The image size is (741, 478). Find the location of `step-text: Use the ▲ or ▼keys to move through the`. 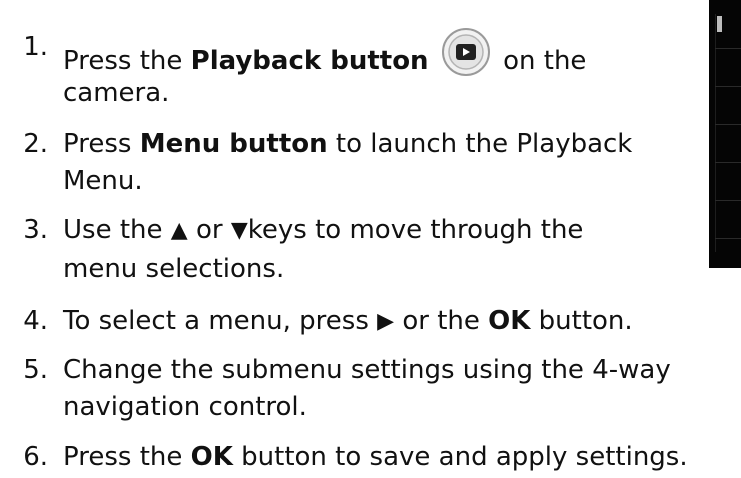

step-text: Use the ▲ or ▼keys to move through the is located at coordinates (323, 230).